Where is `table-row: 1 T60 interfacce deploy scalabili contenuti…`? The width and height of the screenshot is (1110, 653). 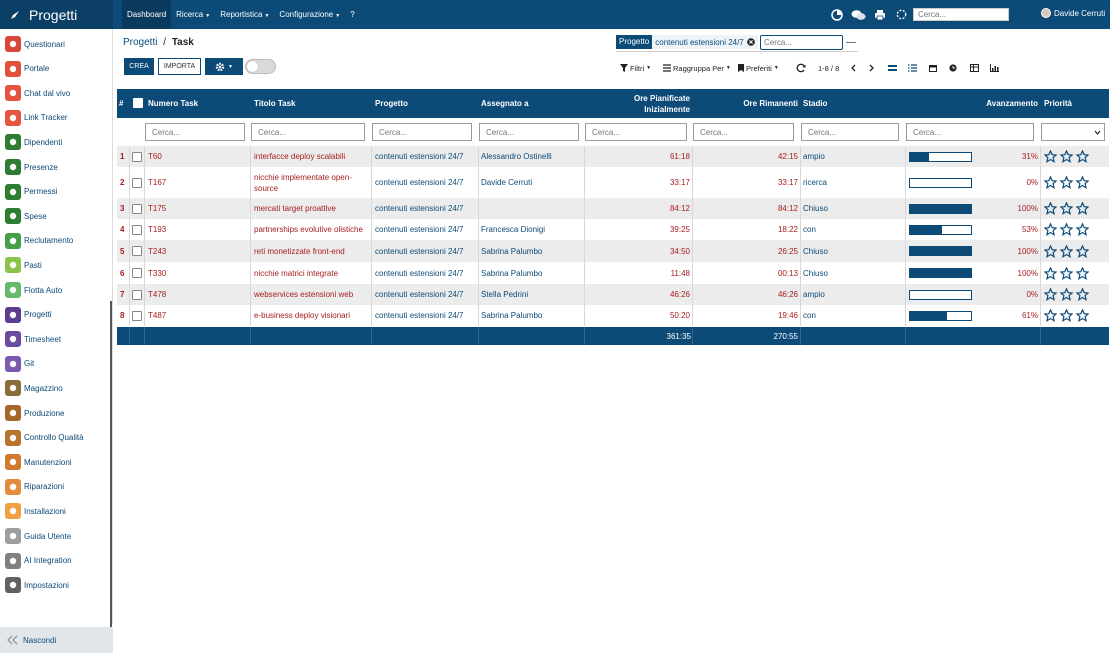
table-row: 1 T60 interfacce deploy scalabili contenuti… is located at coordinates (613, 156).